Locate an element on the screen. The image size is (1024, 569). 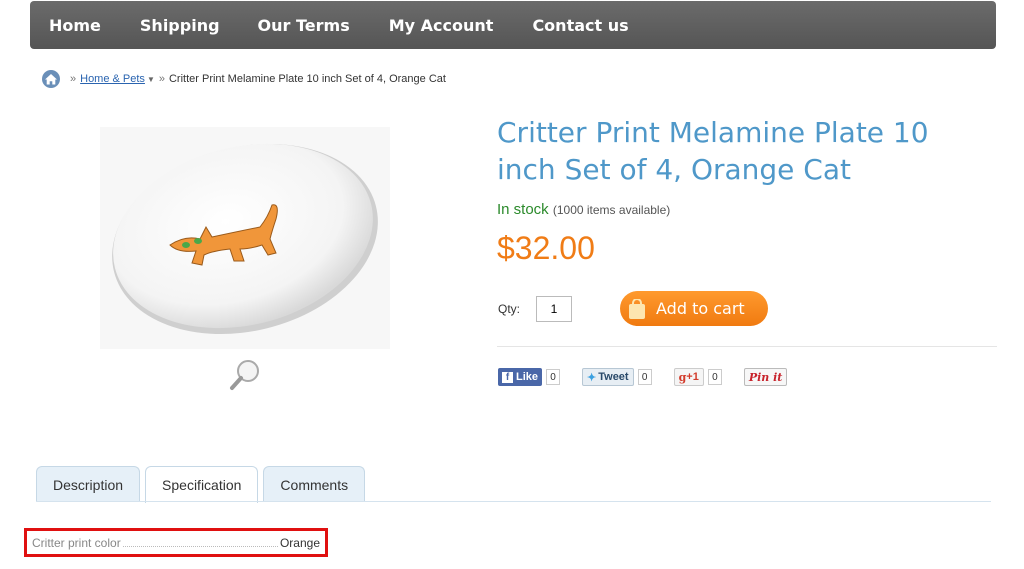
social-buttons: f Like 0 ✦ Tweet 0 g +1 0 Pin it is located at coordinates (653, 377).